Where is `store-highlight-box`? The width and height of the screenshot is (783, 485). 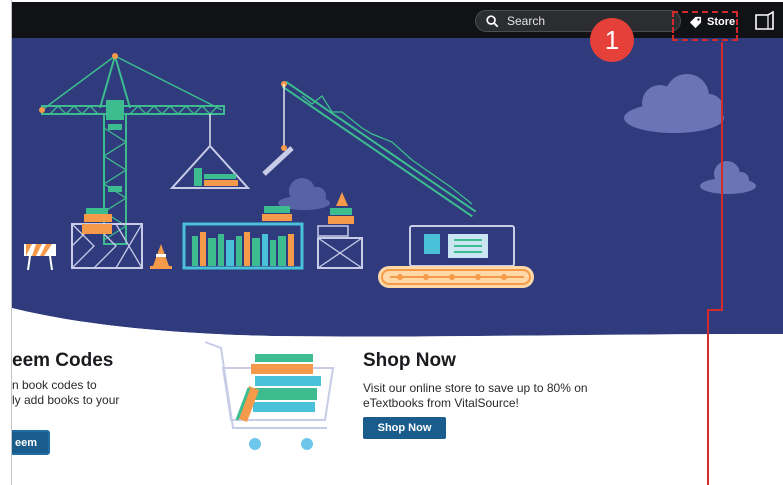
store-highlight-box is located at coordinates (705, 26).